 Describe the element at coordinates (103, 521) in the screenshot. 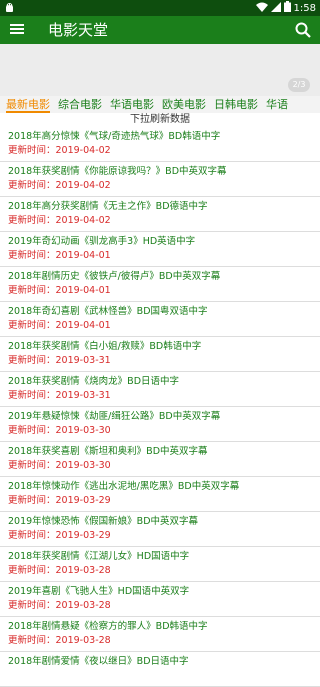

I see `item-title: 2019年惊悚恐怖《假国新娘》BD中英双字幕` at that location.